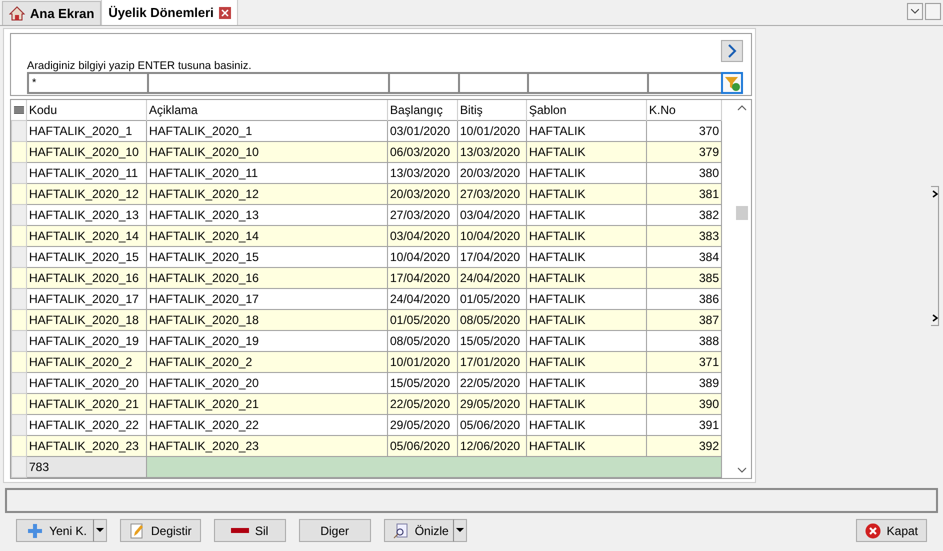 The width and height of the screenshot is (943, 551). What do you see at coordinates (139, 66) in the screenshot?
I see `search-hint: Aradiginiz bilgiyi yazip ENTER tusuna basiniz.` at bounding box center [139, 66].